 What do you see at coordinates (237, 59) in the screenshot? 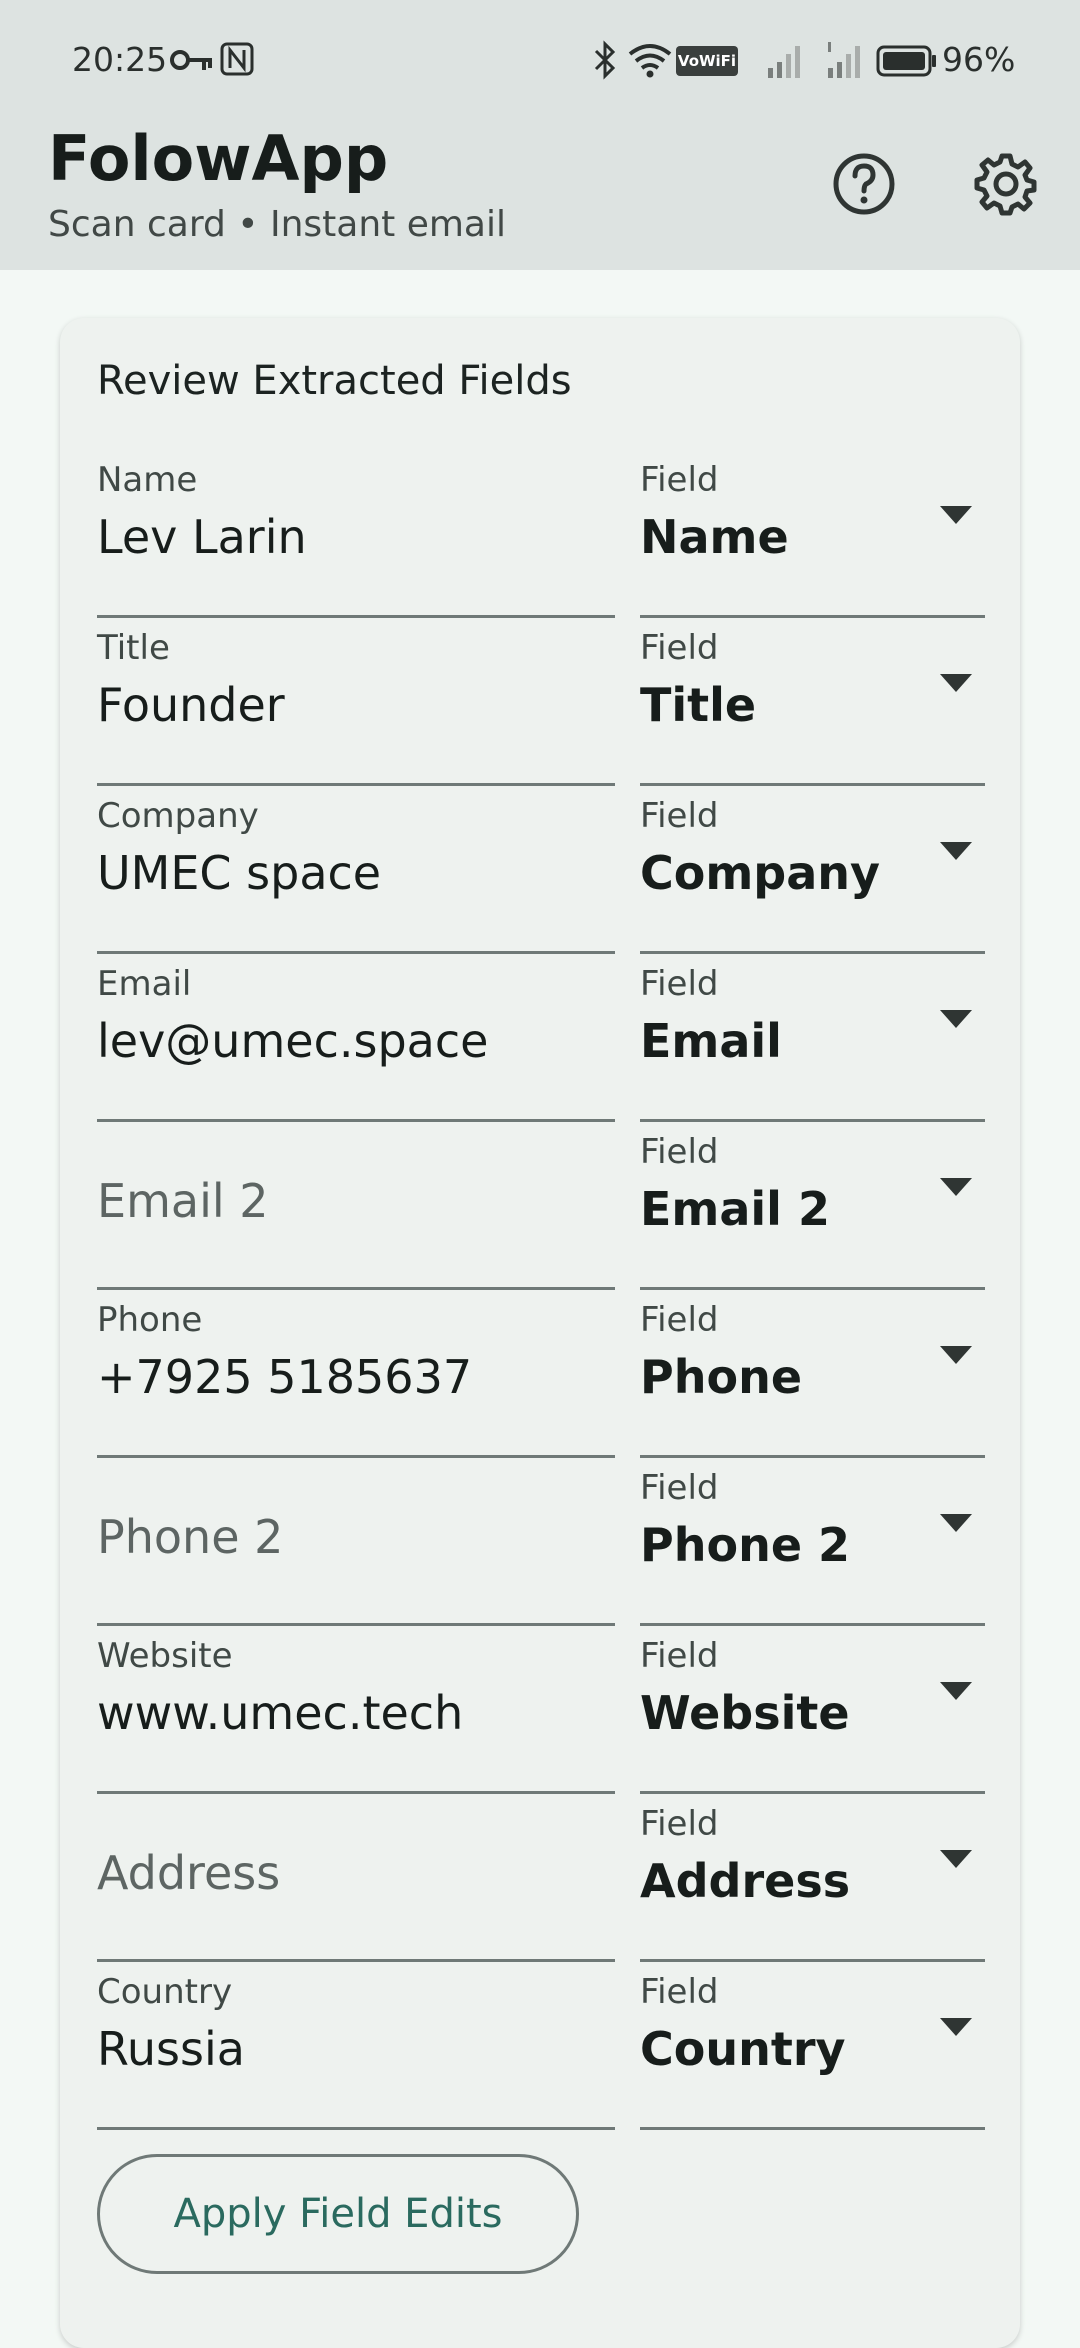
I see `nfc-icon` at bounding box center [237, 59].